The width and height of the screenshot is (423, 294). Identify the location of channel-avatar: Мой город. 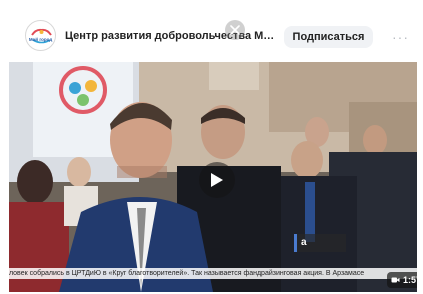
(40, 35).